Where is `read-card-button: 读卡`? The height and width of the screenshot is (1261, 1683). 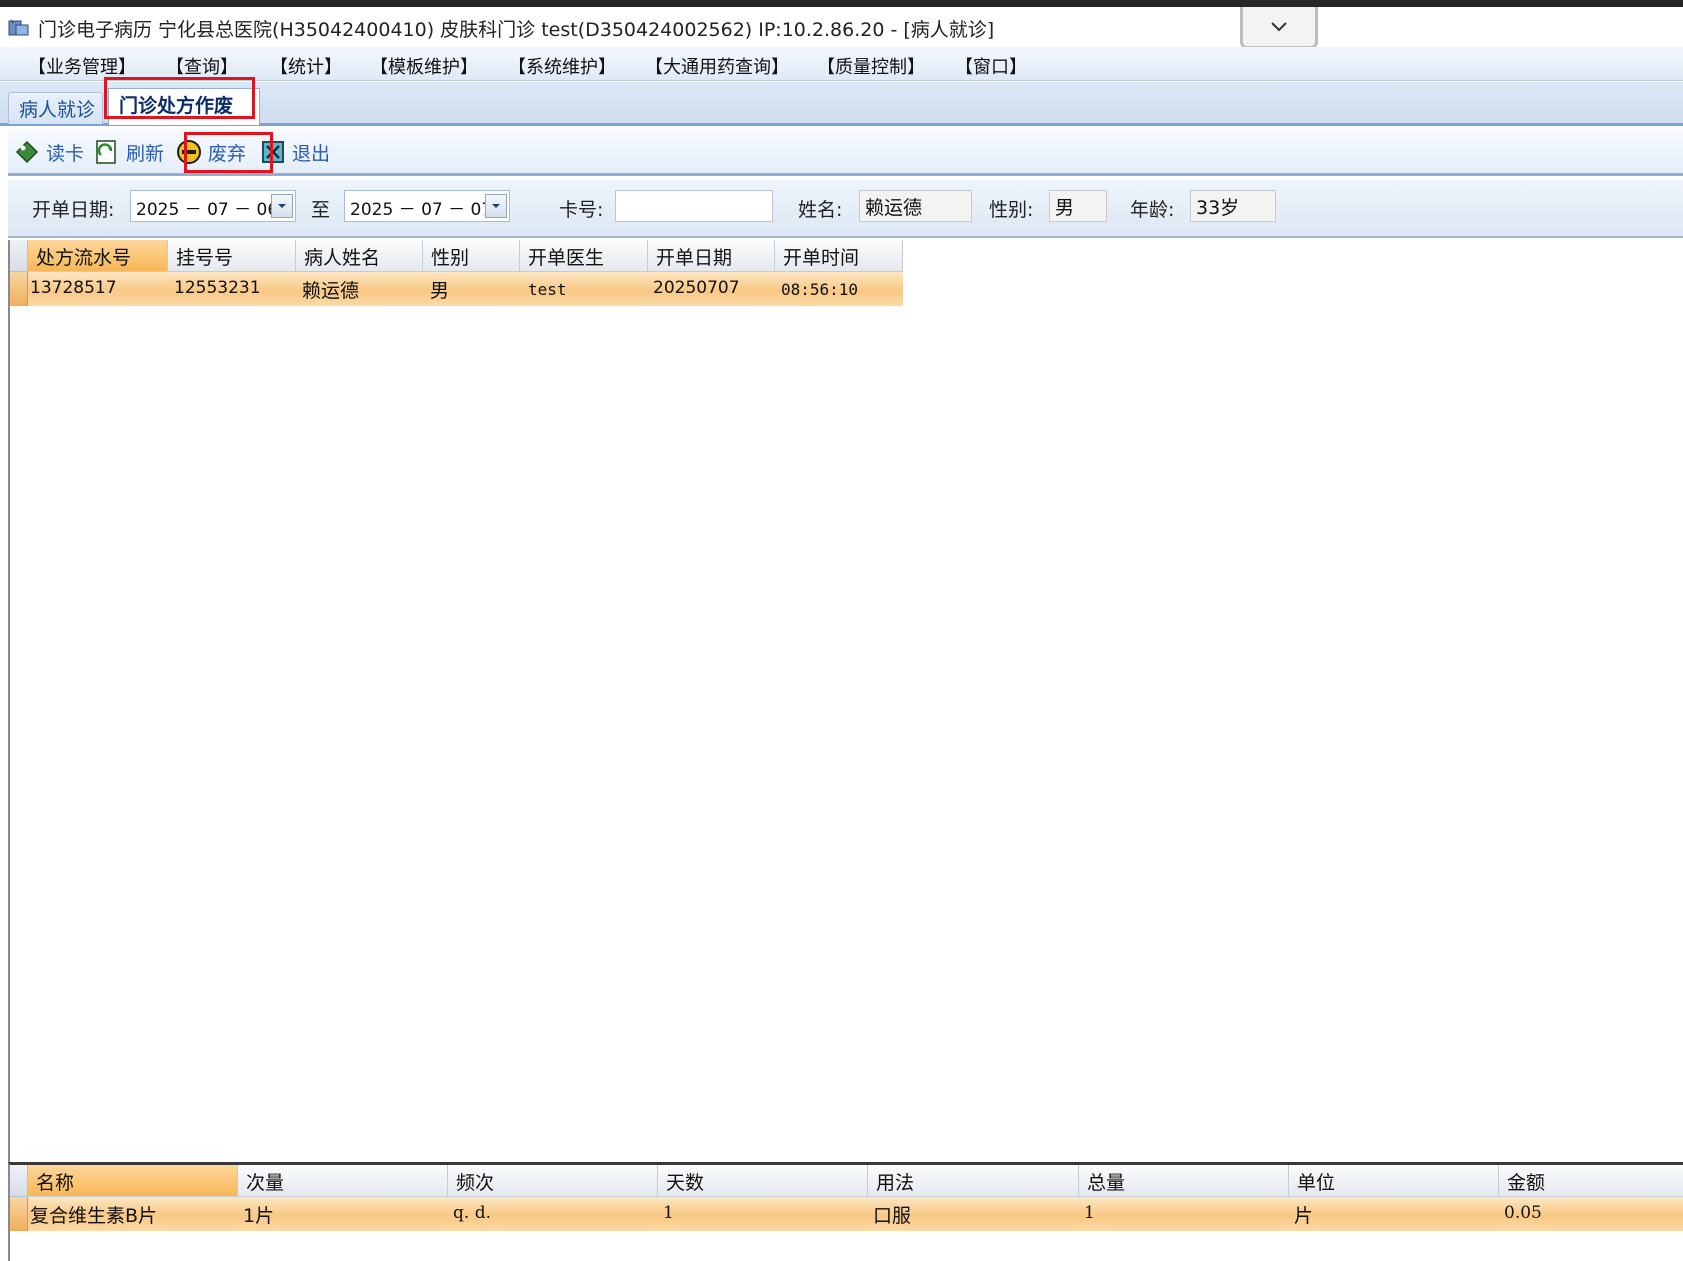 read-card-button: 读卡 is located at coordinates (49, 152).